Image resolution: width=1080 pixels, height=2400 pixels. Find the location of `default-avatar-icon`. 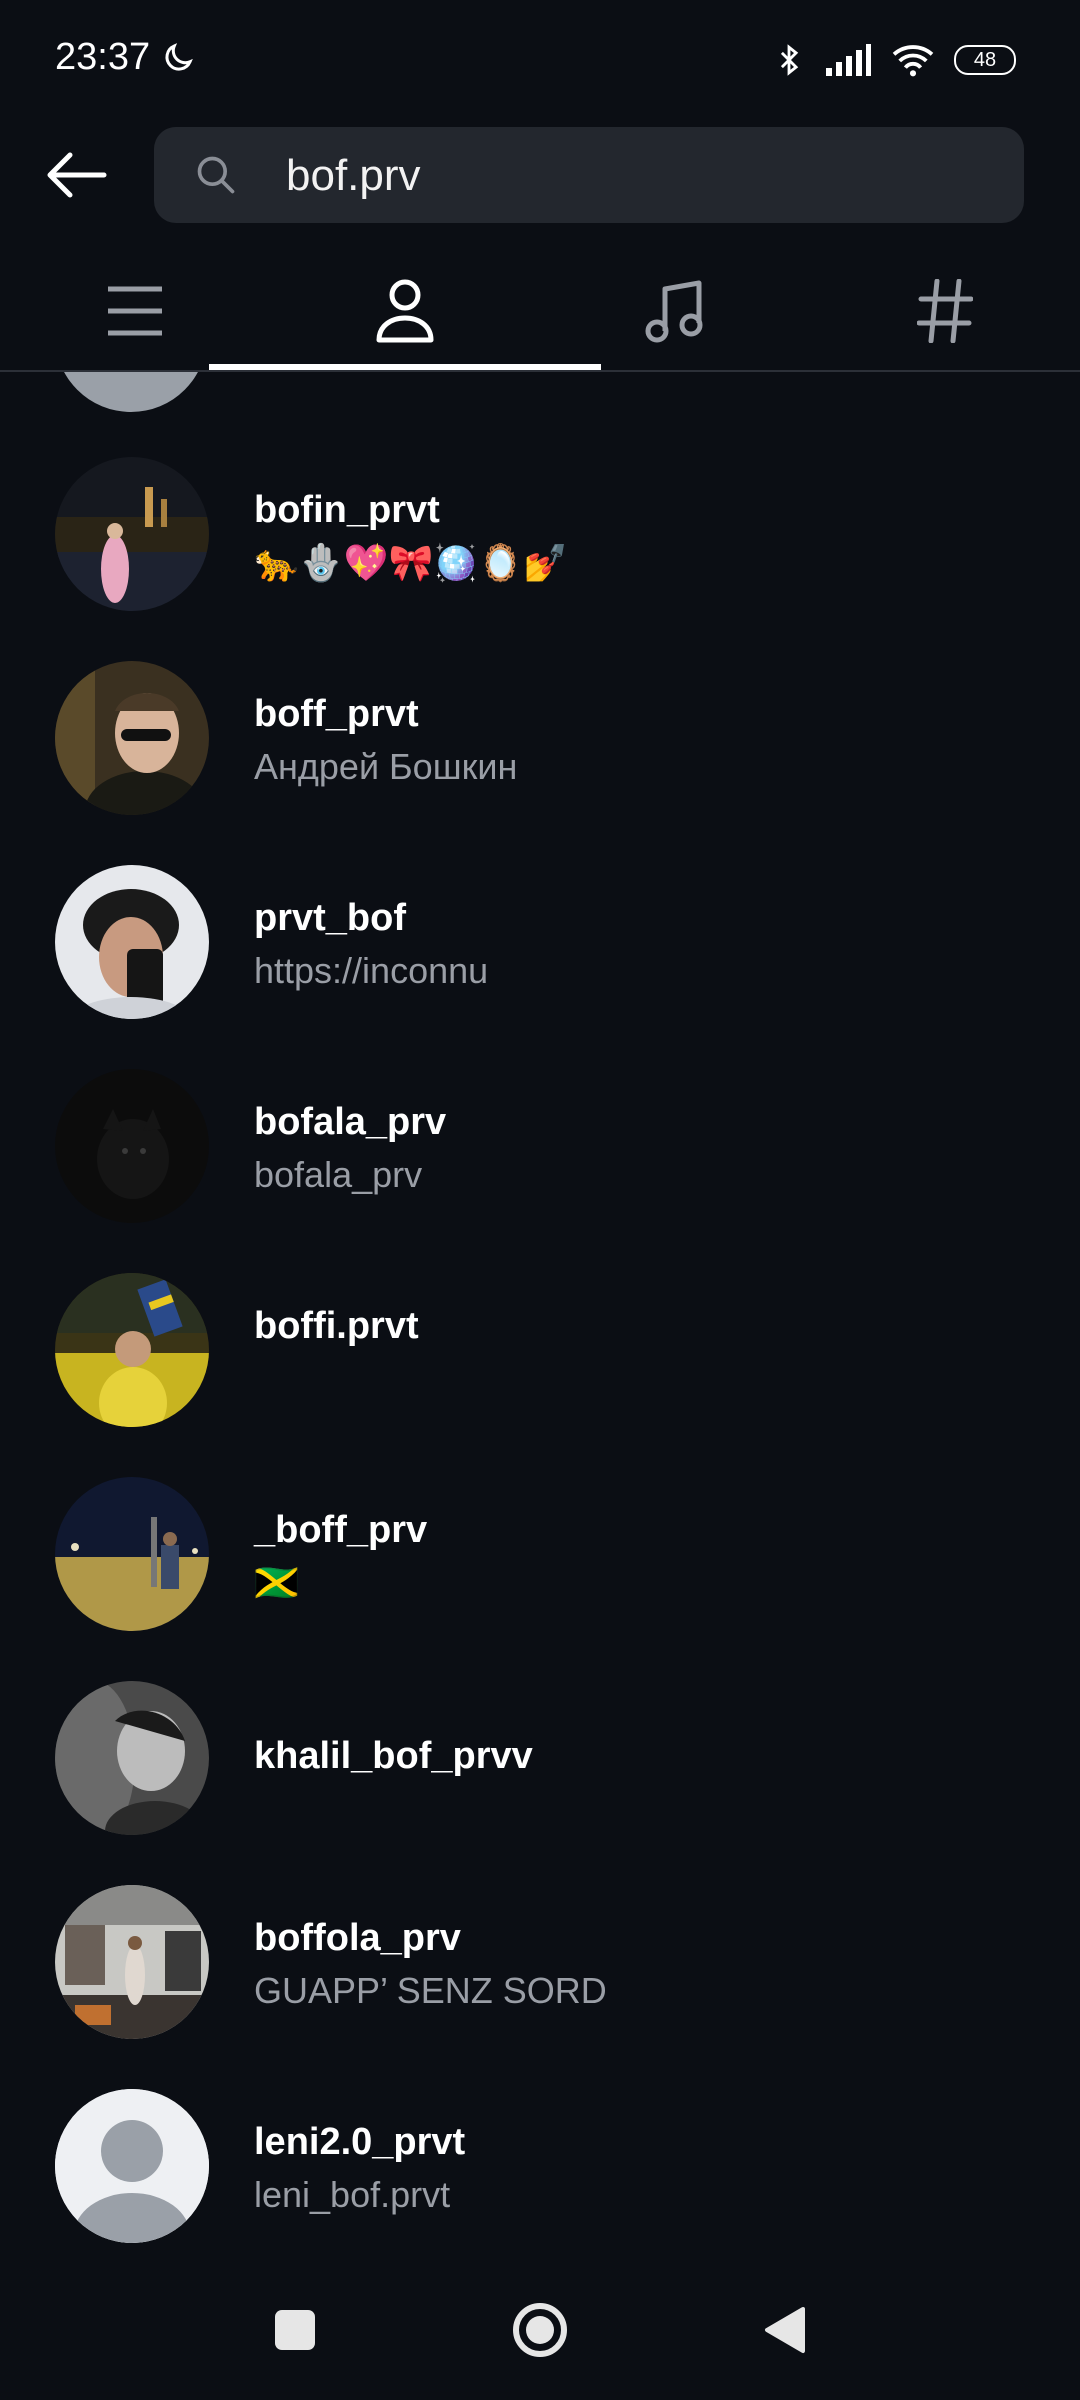

default-avatar-icon is located at coordinates (132, 2166).